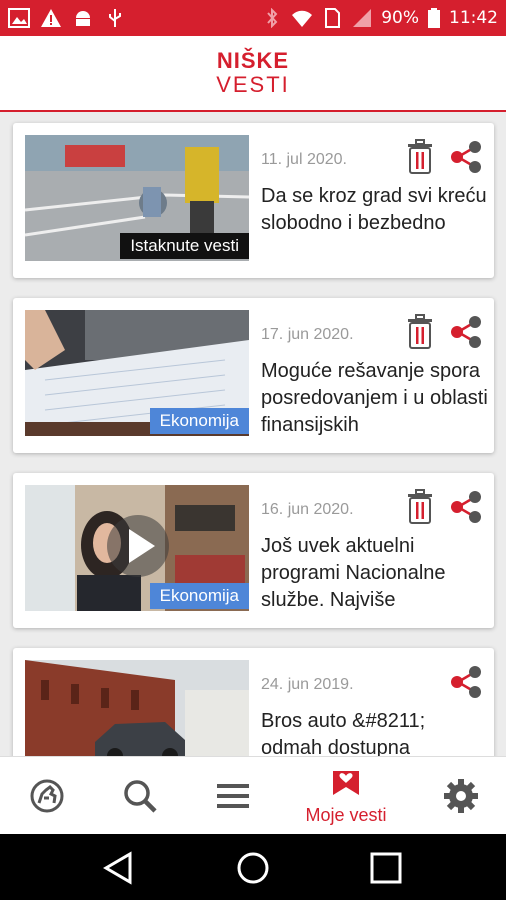  I want to click on android-icon, so click(83, 18).